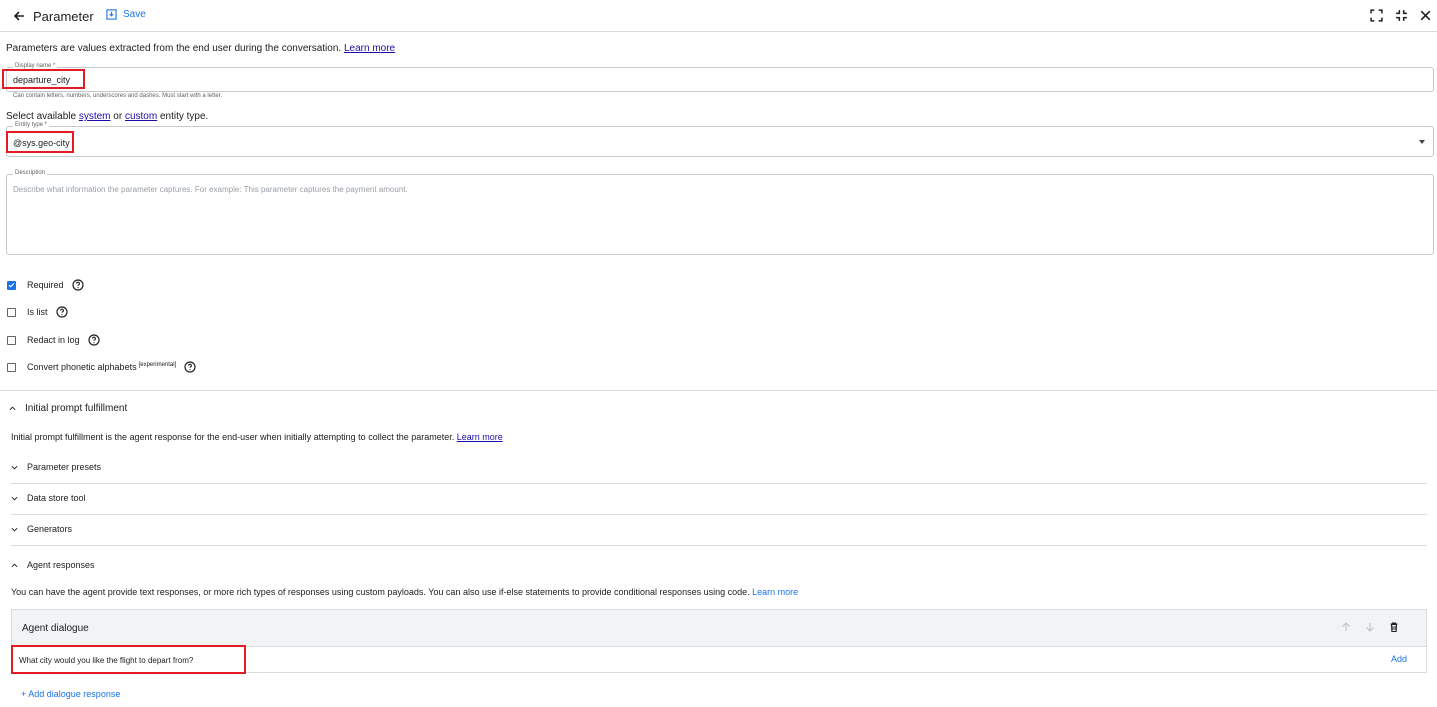 This screenshot has width=1437, height=707. Describe the element at coordinates (68, 408) in the screenshot. I see `initial-prompt-header: Initial prompt fulfillment` at that location.